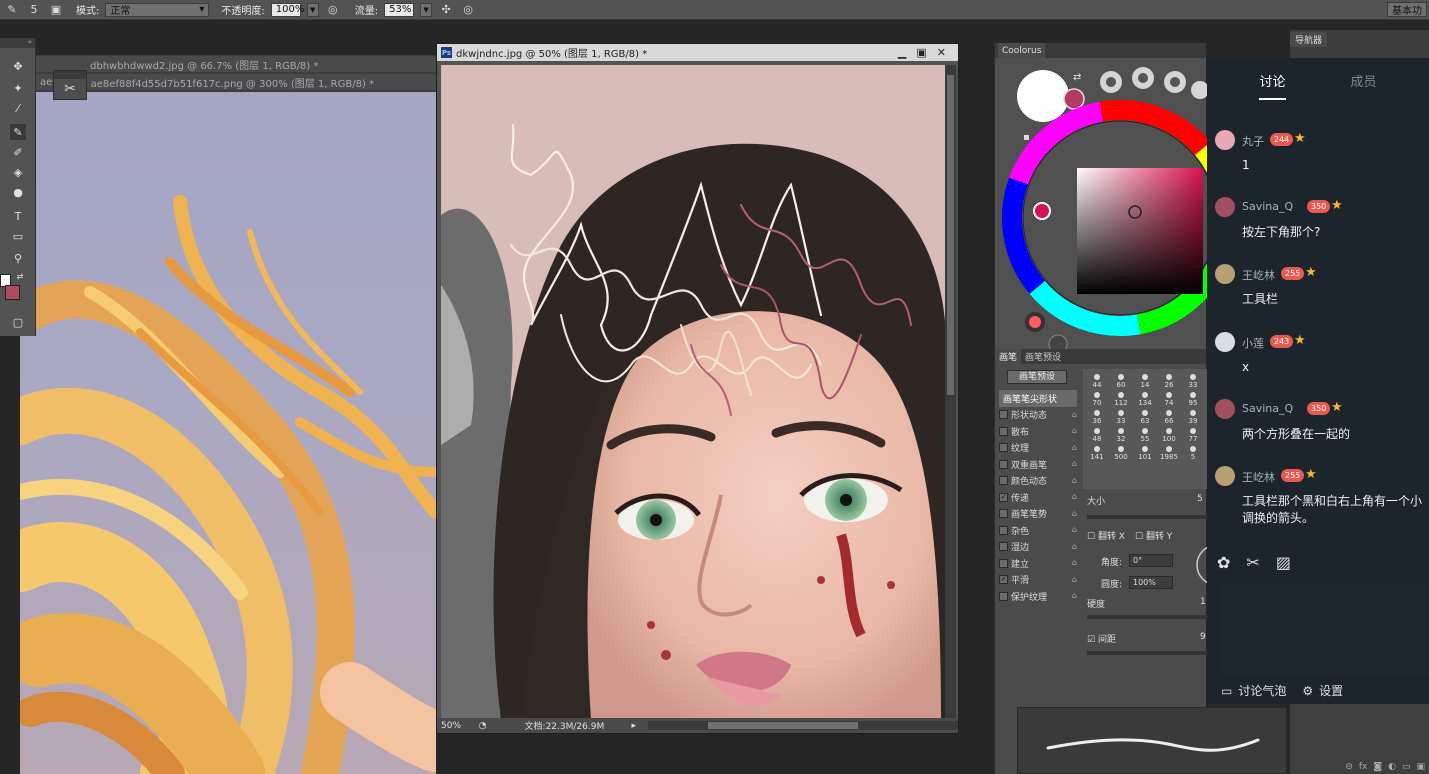  I want to click on flip-y-checkbox: ☐ 翻转 Y, so click(1153, 535).